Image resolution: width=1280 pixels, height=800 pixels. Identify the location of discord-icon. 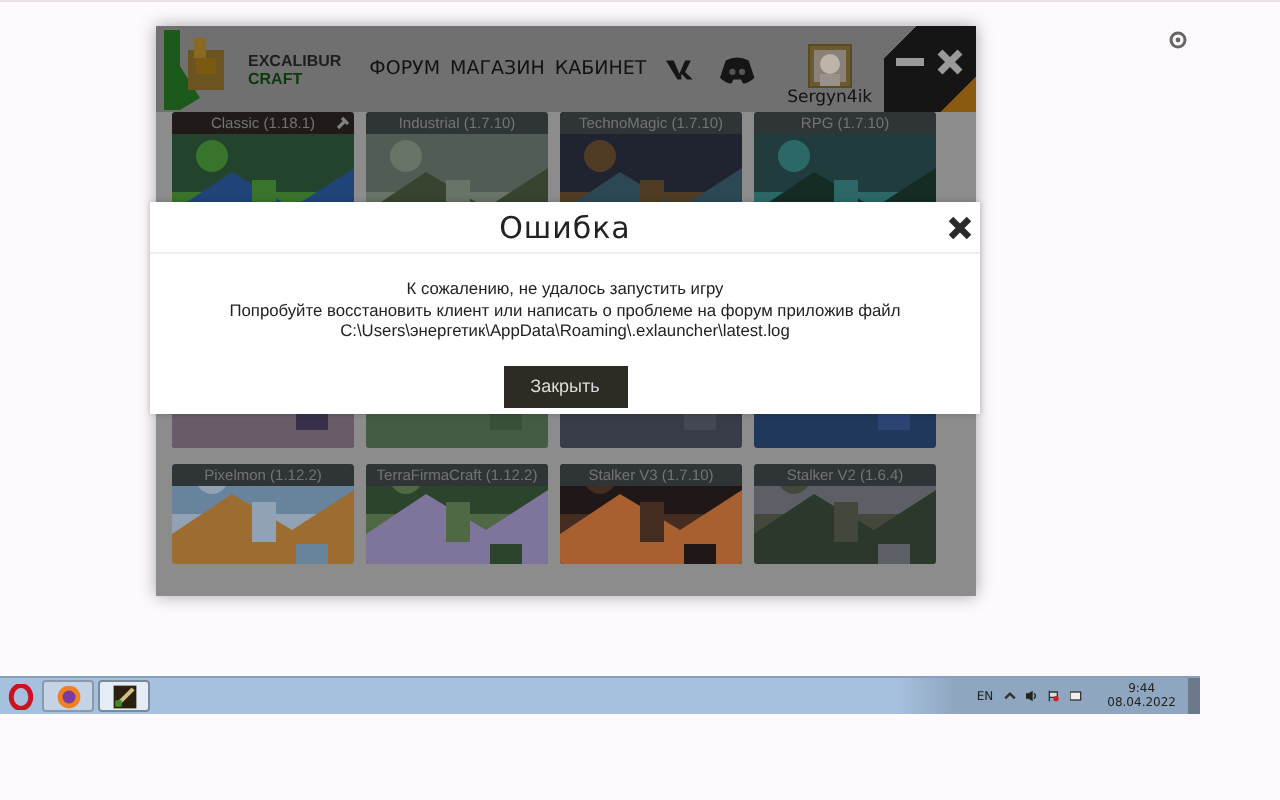
(738, 69).